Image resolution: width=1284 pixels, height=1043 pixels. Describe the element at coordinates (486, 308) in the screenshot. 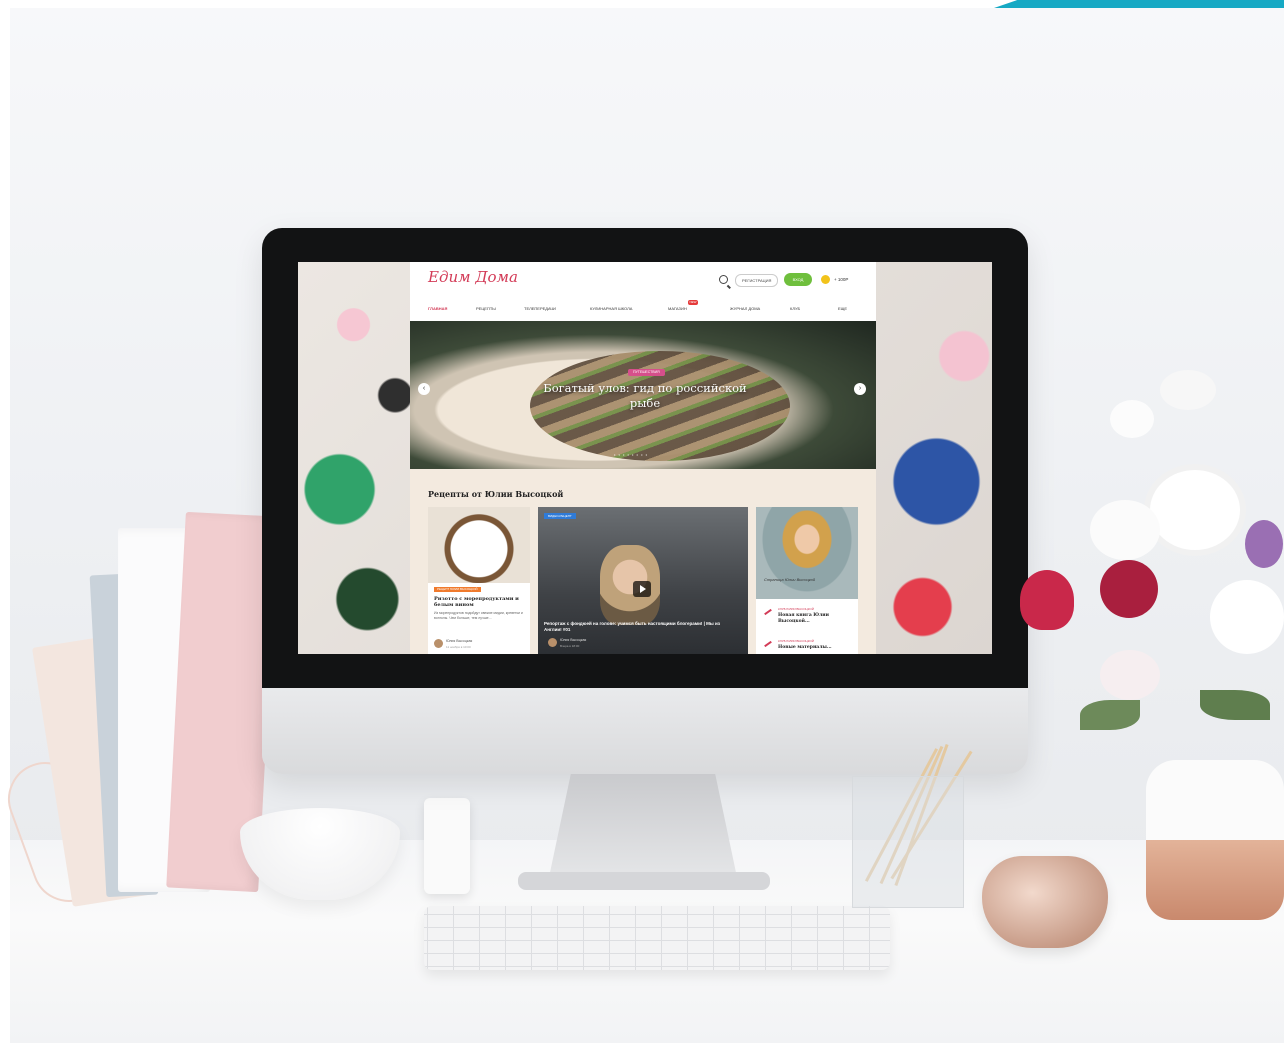

I see `nav-item-recipes: РЕЦЕПТЫ` at that location.